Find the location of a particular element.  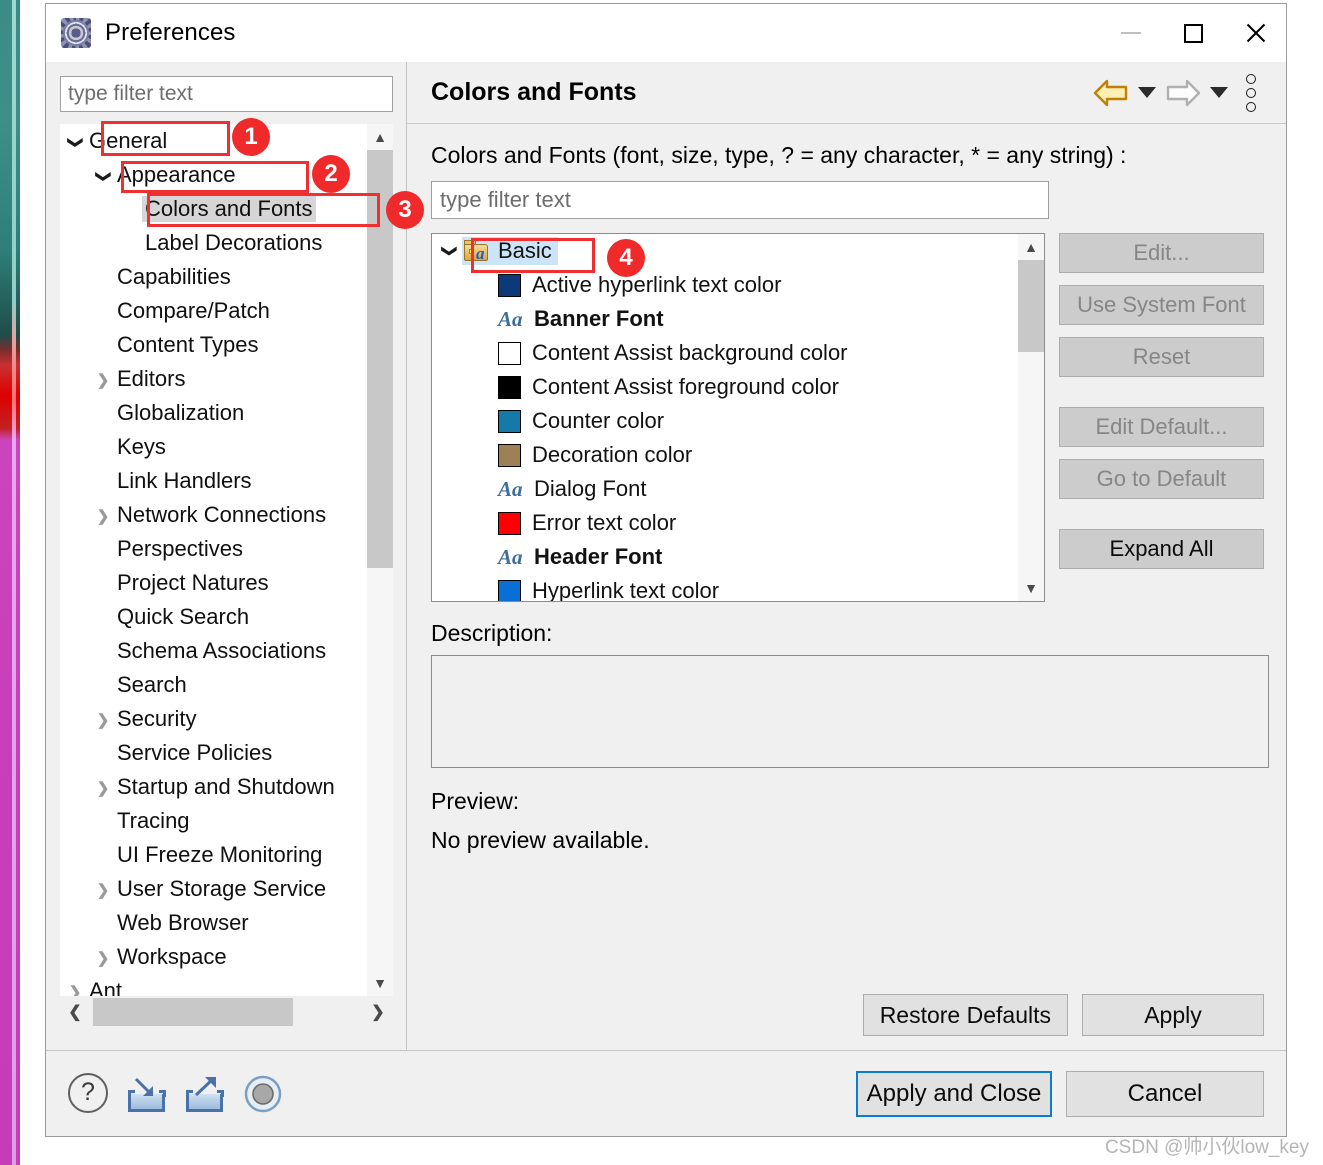

colors-fonts-item-label: Active hyperlink text color is located at coordinates (657, 284).